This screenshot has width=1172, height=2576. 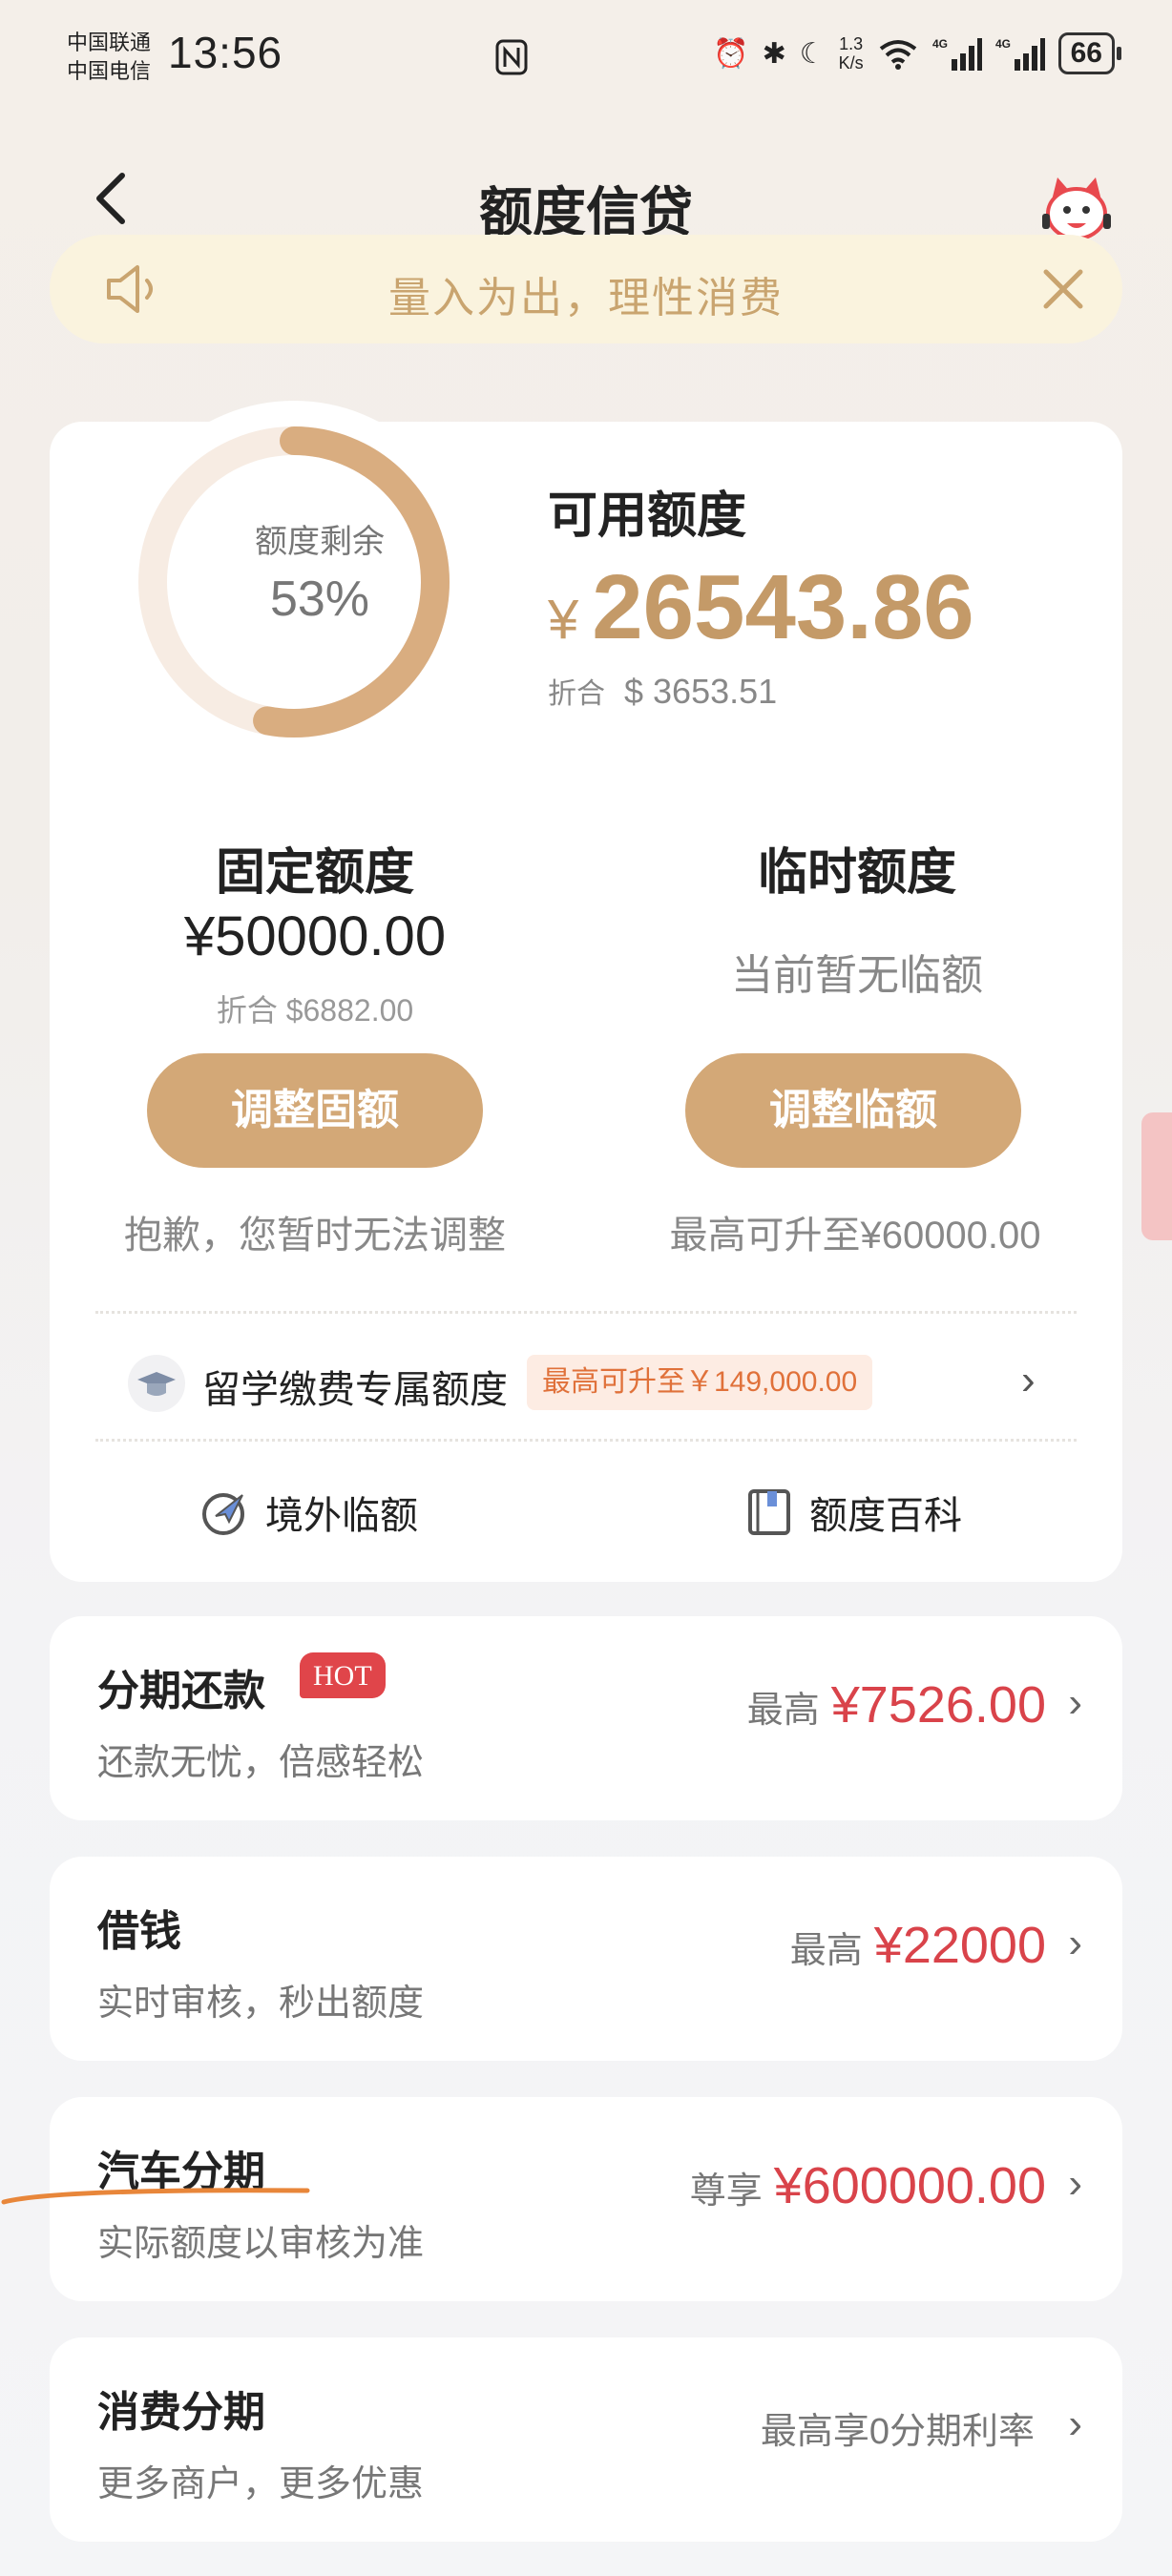 What do you see at coordinates (315, 1110) in the screenshot?
I see `adjust-fixed-button: 调整固额` at bounding box center [315, 1110].